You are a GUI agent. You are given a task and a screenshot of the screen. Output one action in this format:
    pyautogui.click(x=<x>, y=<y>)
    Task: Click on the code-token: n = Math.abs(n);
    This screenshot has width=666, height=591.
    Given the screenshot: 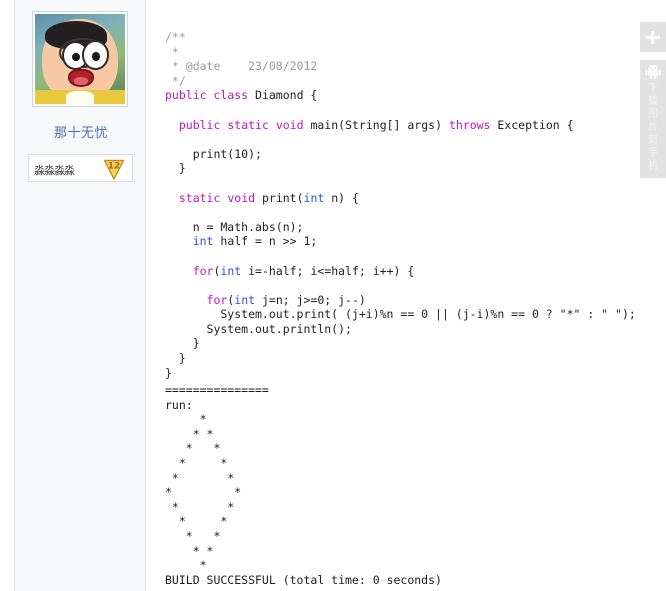 What is the action you would take?
    pyautogui.click(x=234, y=226)
    